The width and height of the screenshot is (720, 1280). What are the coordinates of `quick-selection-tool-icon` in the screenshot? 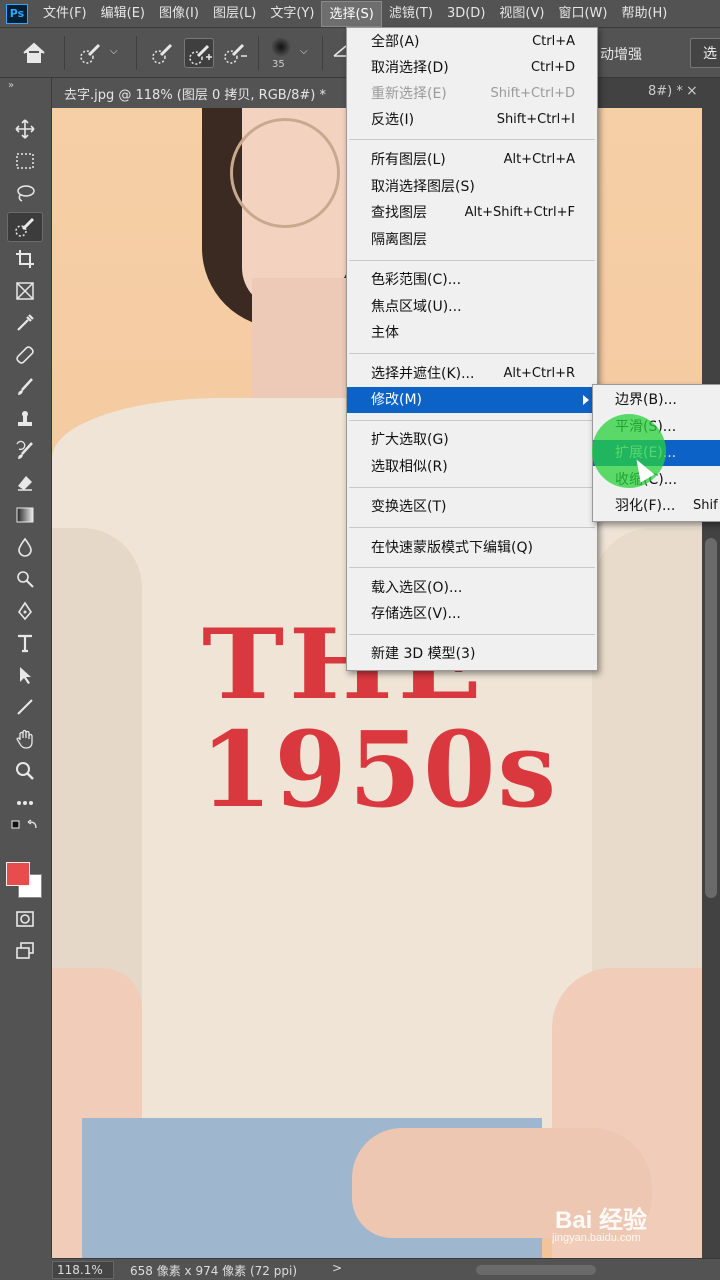 It's located at (25, 227).